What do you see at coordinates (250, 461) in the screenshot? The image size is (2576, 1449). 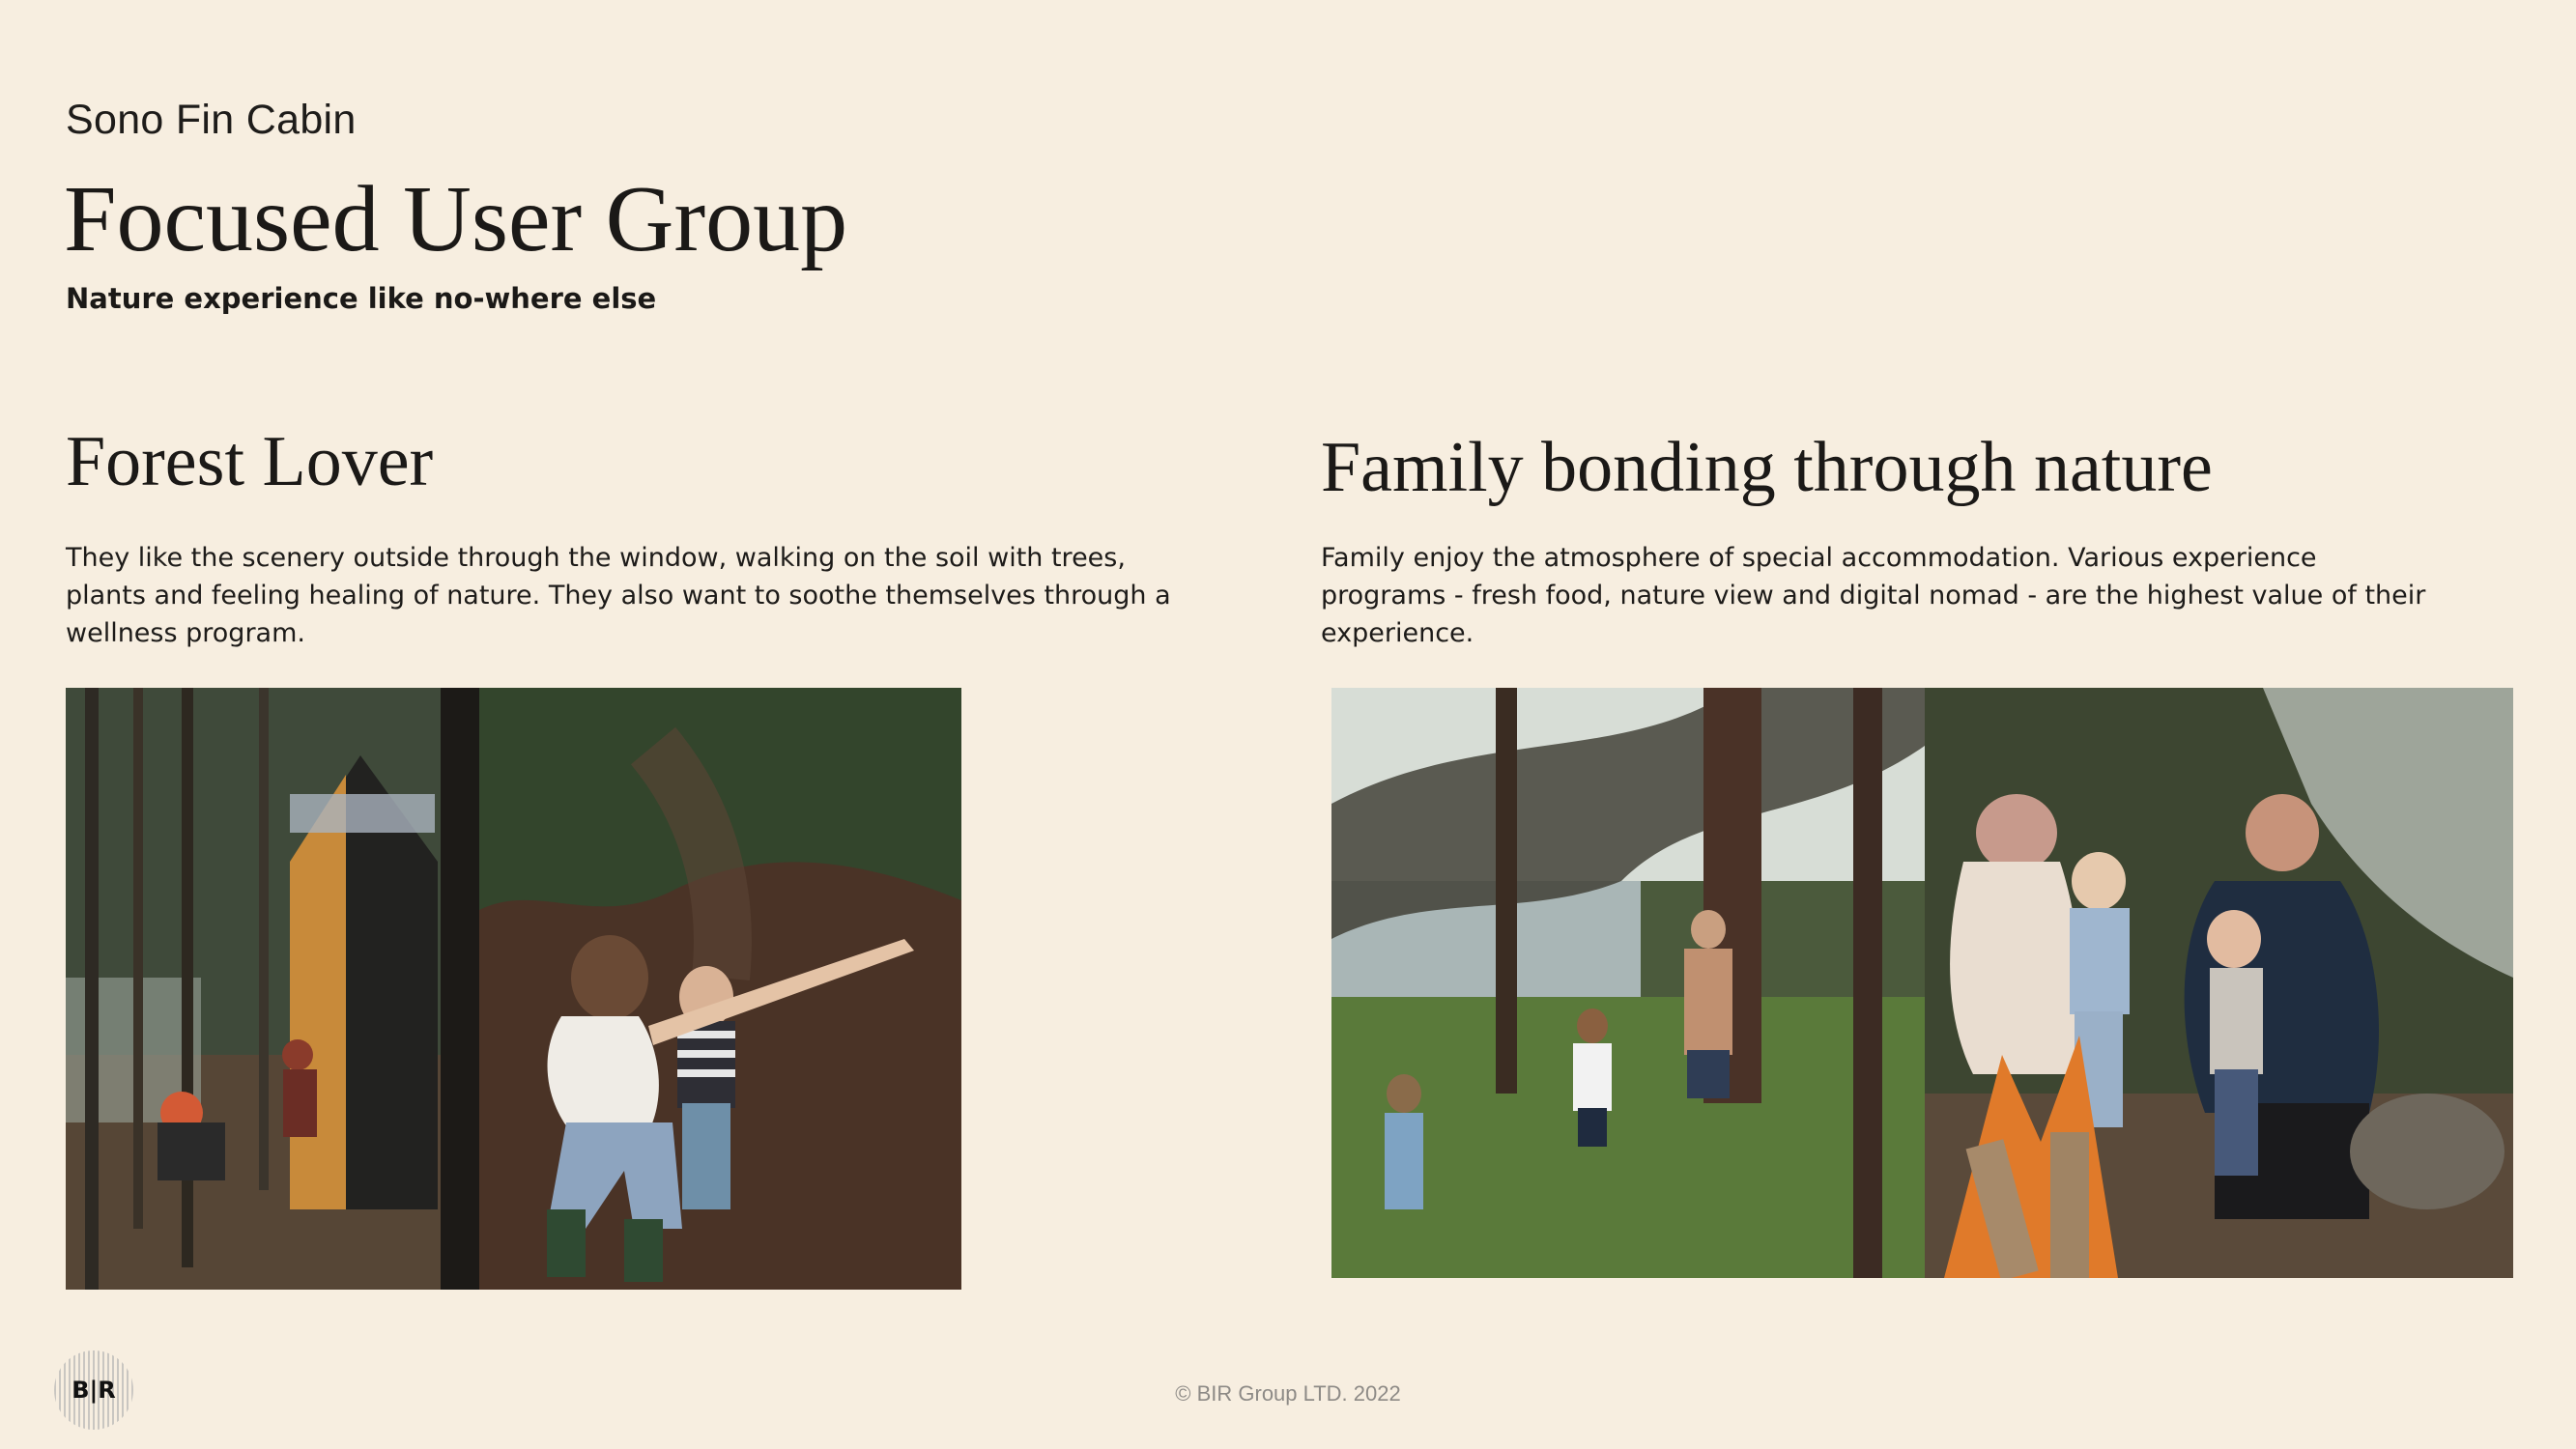 I see `section-title-forest-lover: Forest Lover` at bounding box center [250, 461].